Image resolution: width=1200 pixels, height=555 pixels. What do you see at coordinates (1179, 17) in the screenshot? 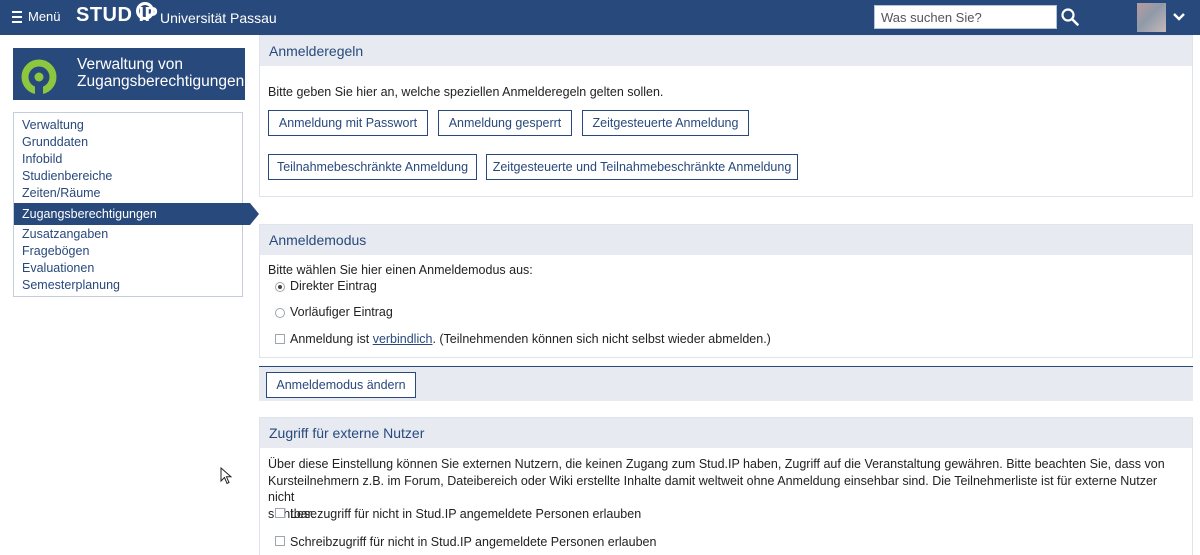
I see `chevron-down-icon` at bounding box center [1179, 17].